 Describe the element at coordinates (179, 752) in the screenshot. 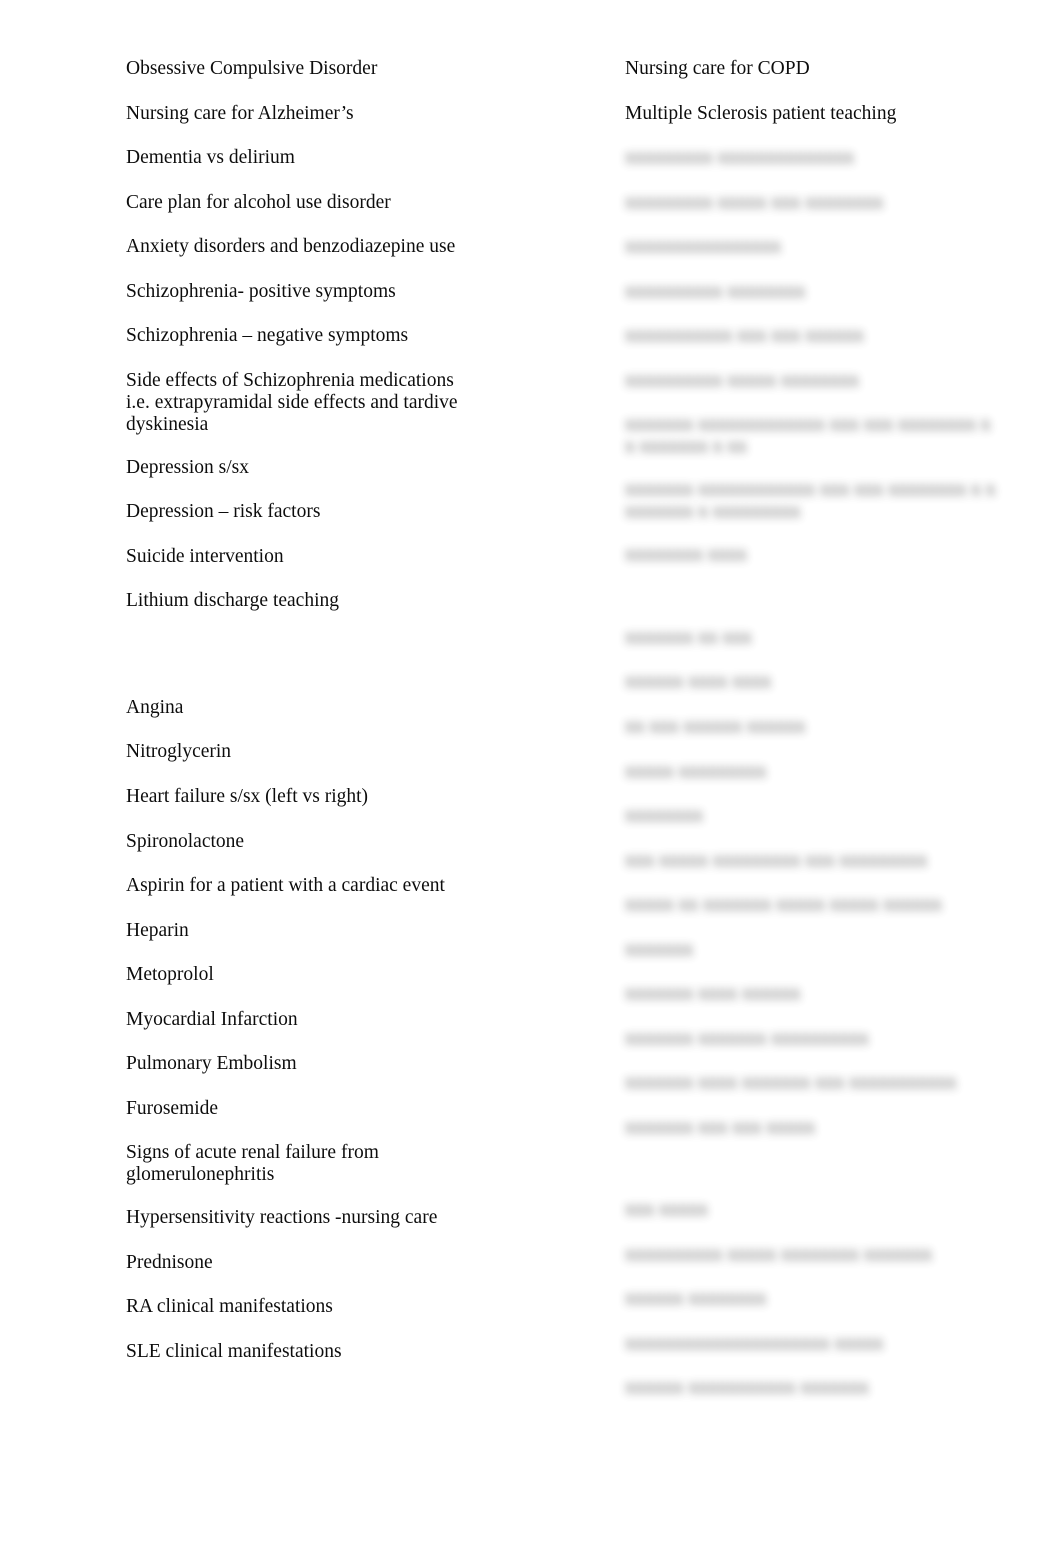

I see `topic-item: Nitroglycerin` at that location.